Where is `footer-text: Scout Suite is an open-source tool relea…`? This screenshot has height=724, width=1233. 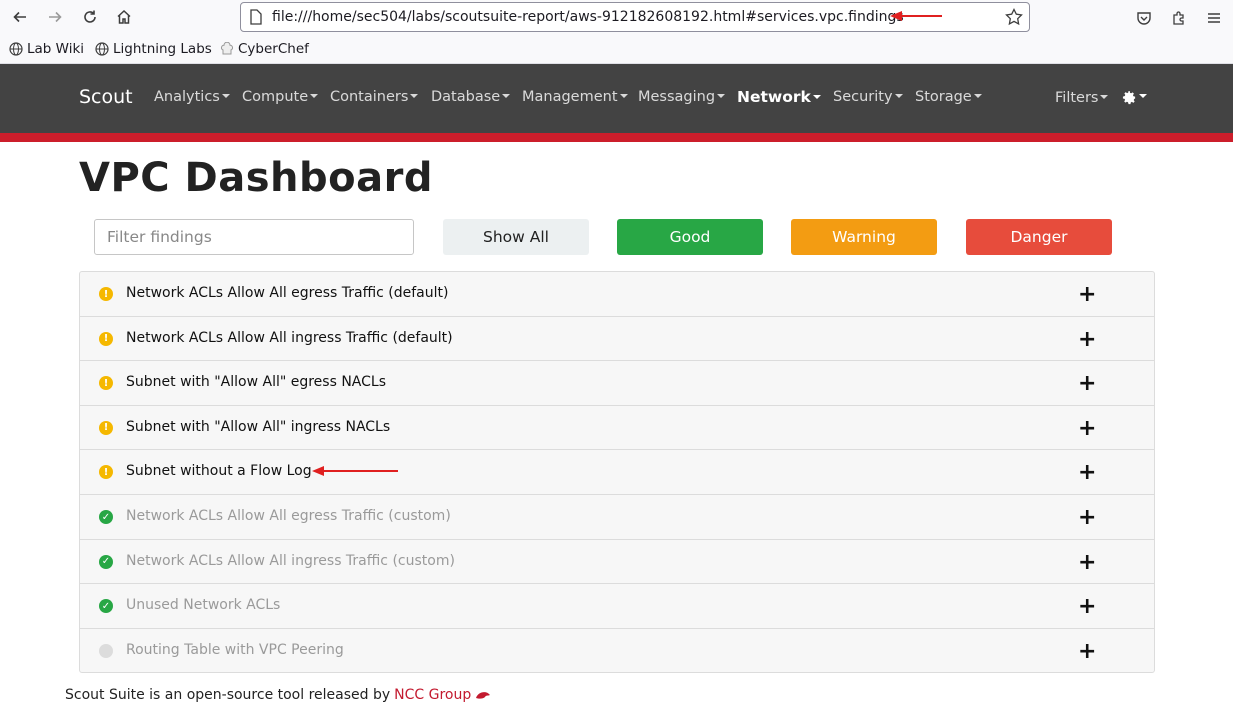
footer-text: Scout Suite is an open-source tool relea… is located at coordinates (228, 695).